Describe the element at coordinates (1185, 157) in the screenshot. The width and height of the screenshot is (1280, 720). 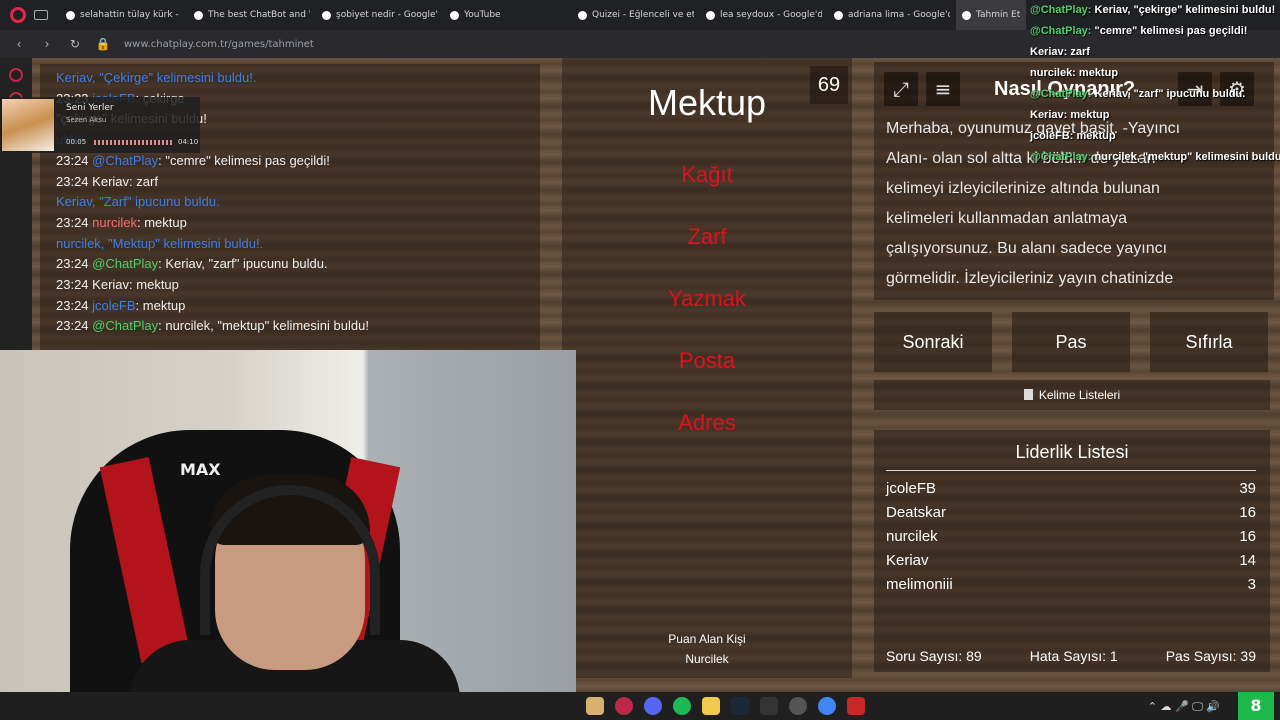
I see `overlay-chat-text: nurcilek, "mektup" kelimesini buldu!` at that location.